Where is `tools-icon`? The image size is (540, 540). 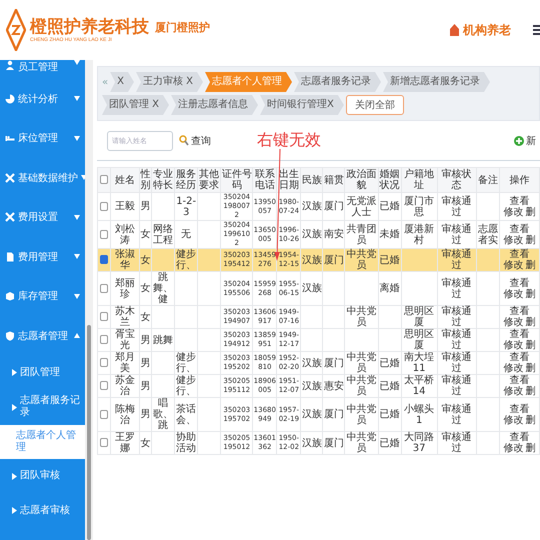 tools-icon is located at coordinates (10, 217).